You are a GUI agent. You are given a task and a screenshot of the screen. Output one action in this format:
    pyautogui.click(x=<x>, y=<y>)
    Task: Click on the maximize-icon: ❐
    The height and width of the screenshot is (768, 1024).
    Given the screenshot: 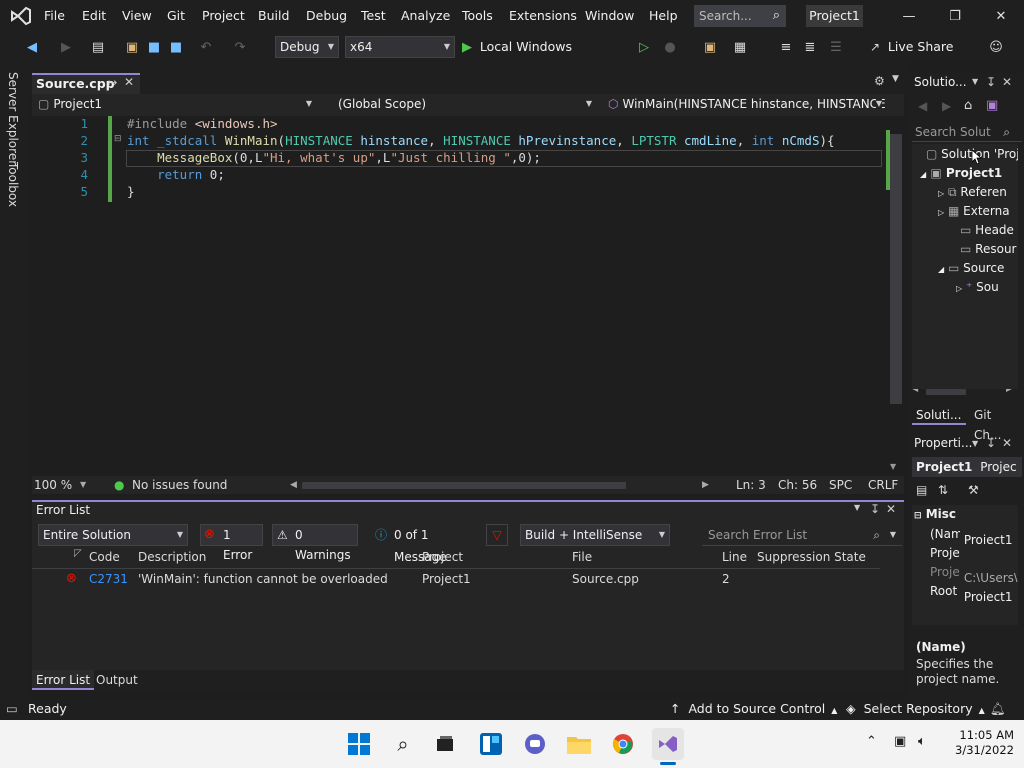 What is the action you would take?
    pyautogui.click(x=955, y=16)
    